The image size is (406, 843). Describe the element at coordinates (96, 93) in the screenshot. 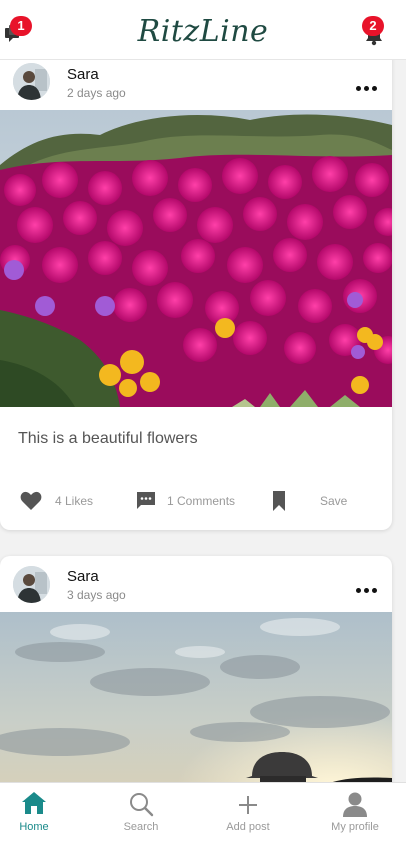

I see `post-timestamp: 2 days ago` at that location.